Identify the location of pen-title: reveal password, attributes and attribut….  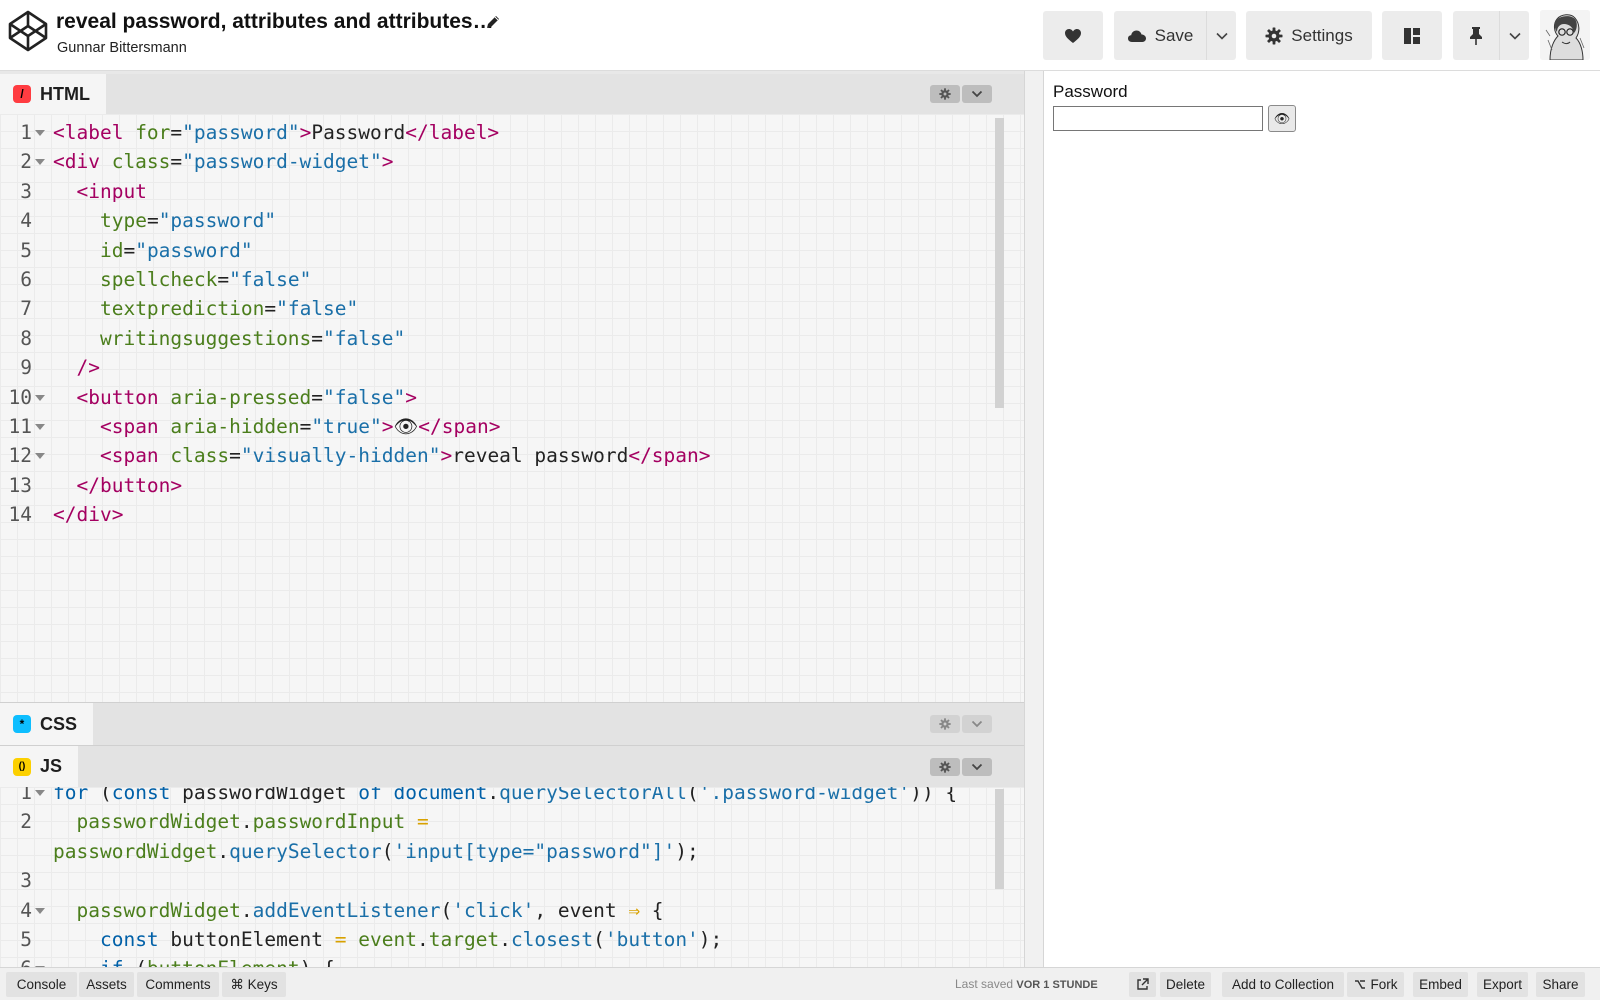
(275, 22).